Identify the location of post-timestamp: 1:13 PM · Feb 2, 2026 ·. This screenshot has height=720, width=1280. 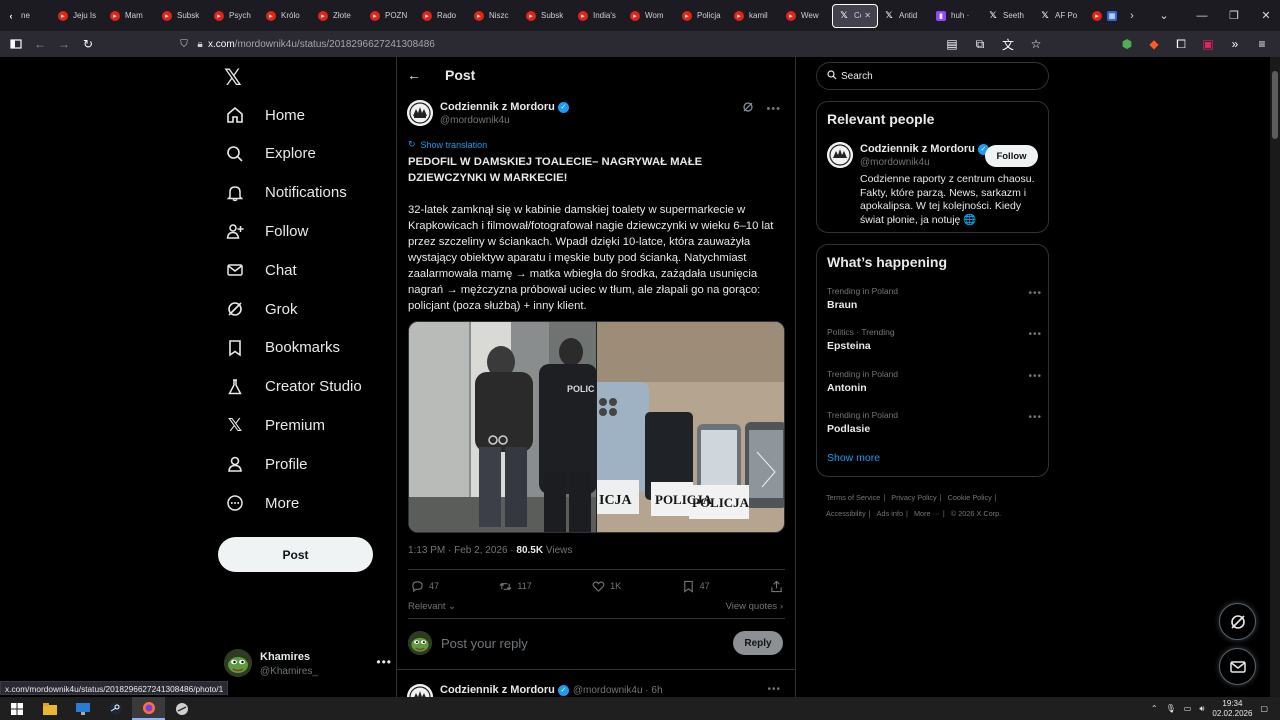
(462, 550).